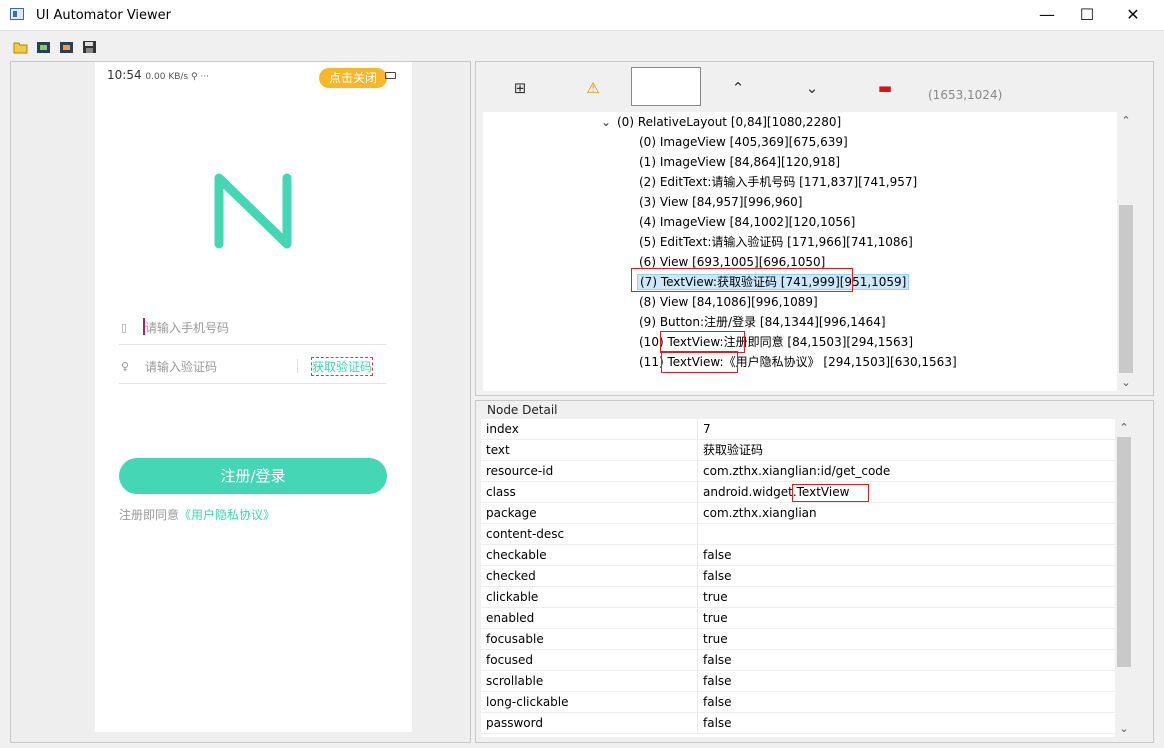 The image size is (1164, 748). What do you see at coordinates (515, 681) in the screenshot?
I see `property-key: scrollable` at bounding box center [515, 681].